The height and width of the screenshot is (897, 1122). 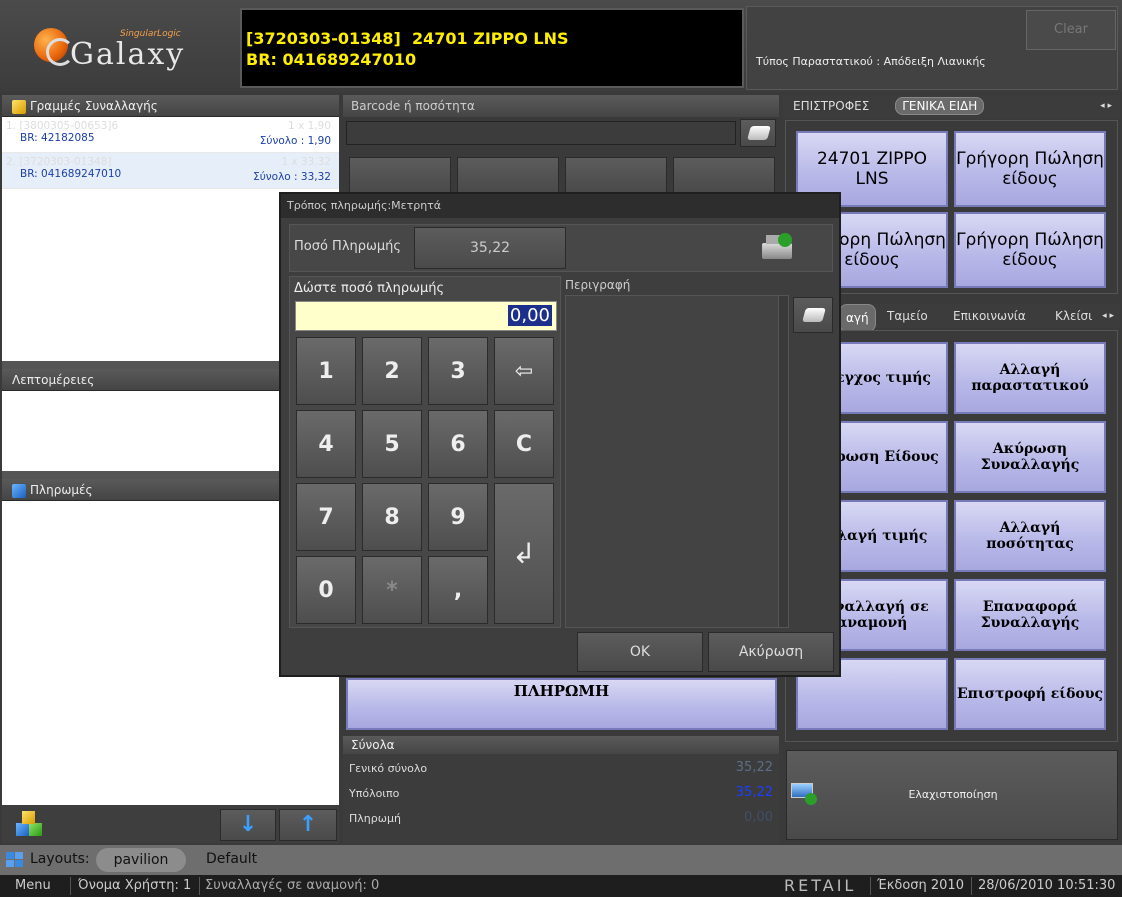 What do you see at coordinates (1030, 536) in the screenshot?
I see `function-button: Αλλαγή ποσότητας` at bounding box center [1030, 536].